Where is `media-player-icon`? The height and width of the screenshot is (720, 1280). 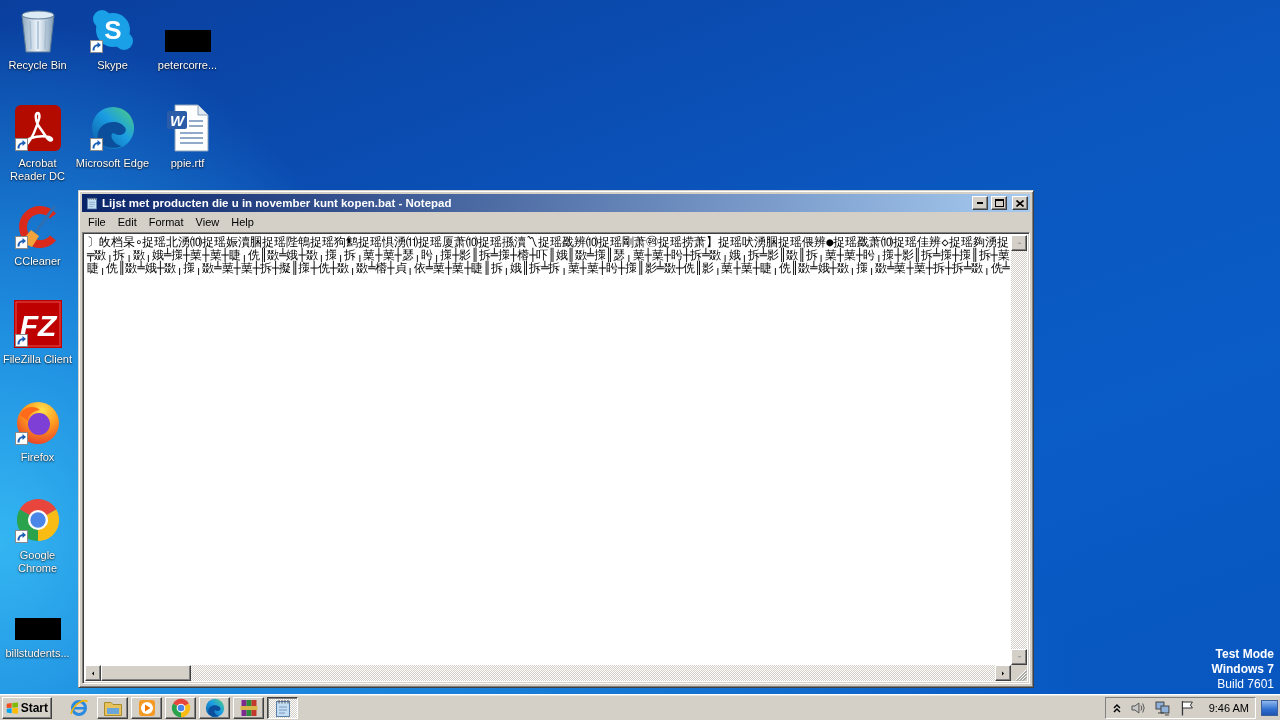 media-player-icon is located at coordinates (146, 707).